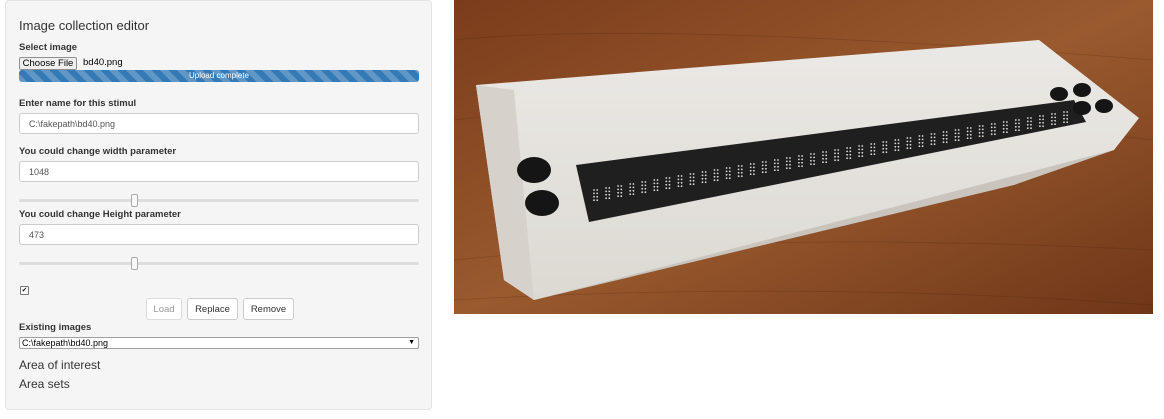  Describe the element at coordinates (48, 63) in the screenshot. I see `choose-file-button: Choose File` at that location.